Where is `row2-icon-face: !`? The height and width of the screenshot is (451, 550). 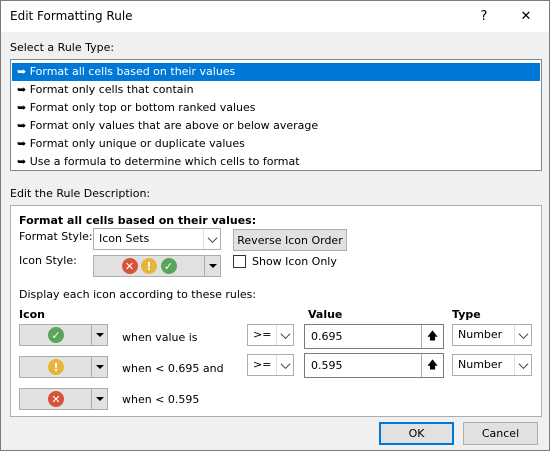 row2-icon-face: ! is located at coordinates (56, 367).